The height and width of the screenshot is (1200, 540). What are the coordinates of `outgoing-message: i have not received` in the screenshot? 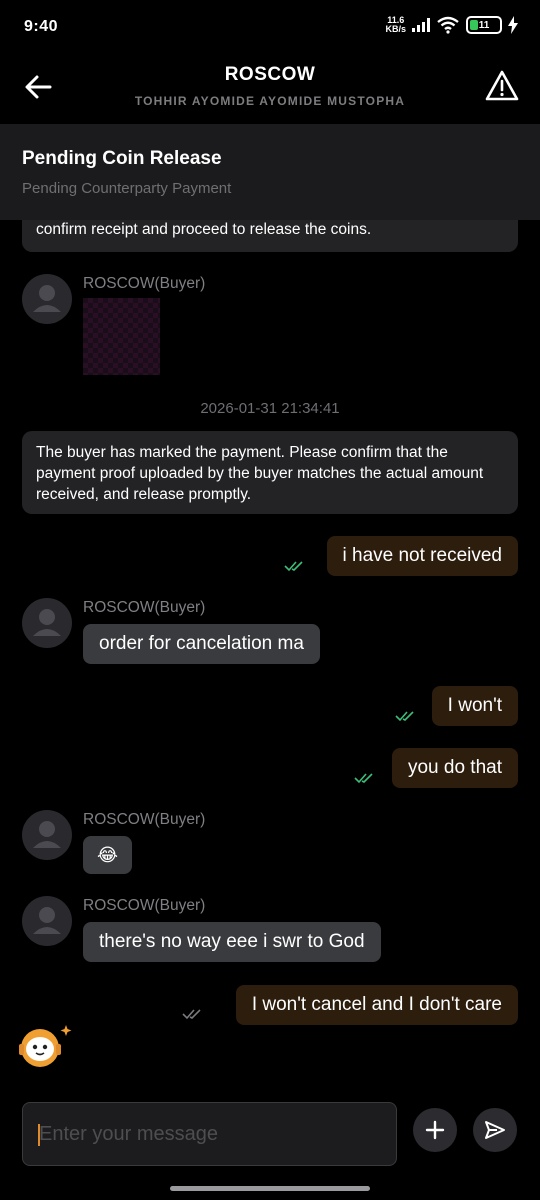 It's located at (422, 556).